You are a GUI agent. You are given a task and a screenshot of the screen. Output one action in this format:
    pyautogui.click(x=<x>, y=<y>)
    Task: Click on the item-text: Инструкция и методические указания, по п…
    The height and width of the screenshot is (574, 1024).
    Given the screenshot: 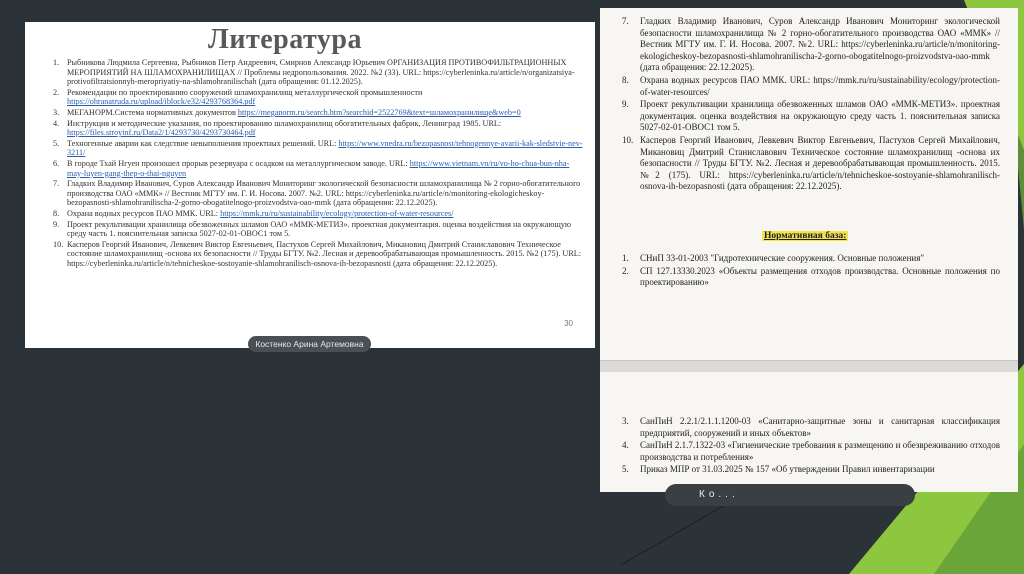 What is the action you would take?
    pyautogui.click(x=325, y=128)
    